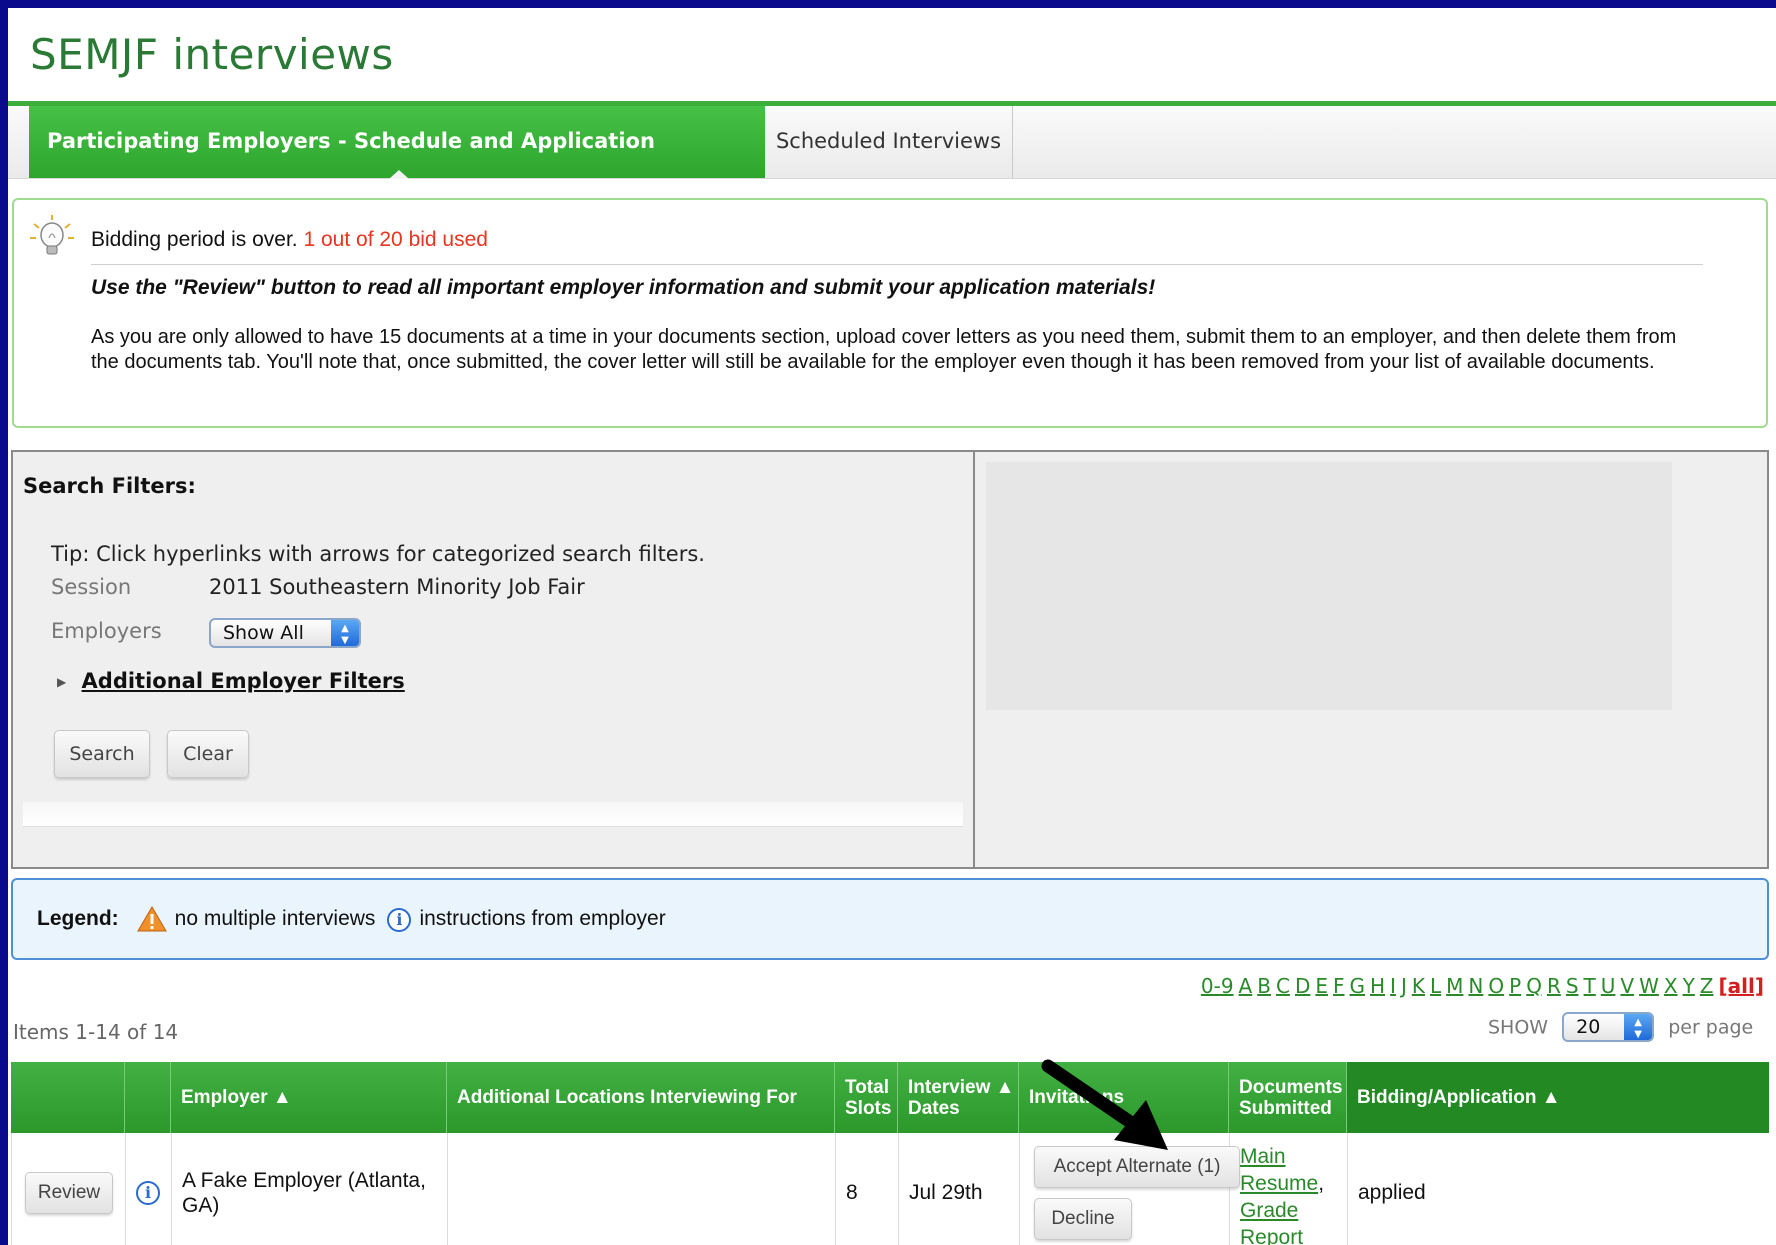 The height and width of the screenshot is (1245, 1776). I want to click on alpha-link: R, so click(1554, 986).